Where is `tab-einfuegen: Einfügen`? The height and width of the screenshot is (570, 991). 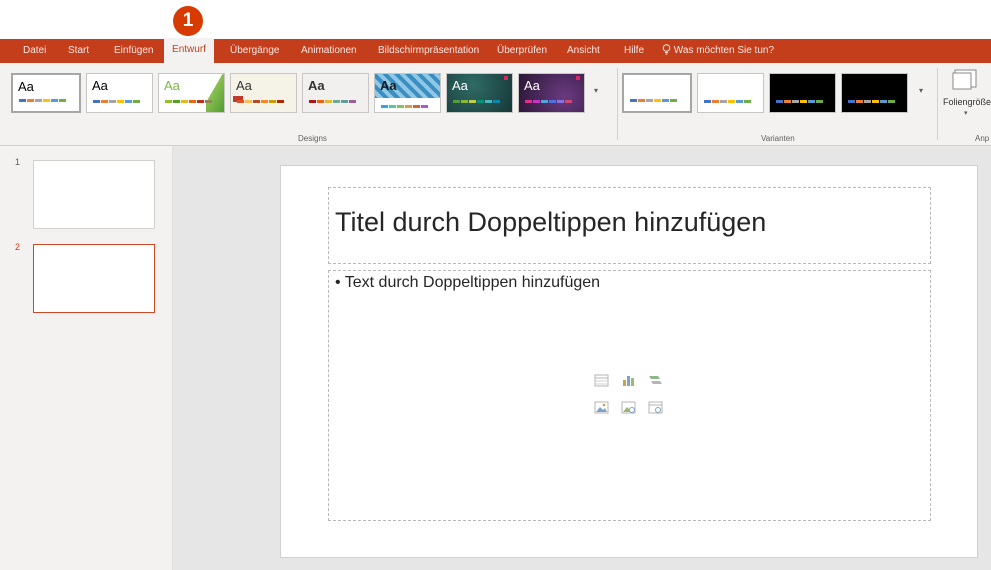 tab-einfuegen: Einfügen is located at coordinates (133, 51).